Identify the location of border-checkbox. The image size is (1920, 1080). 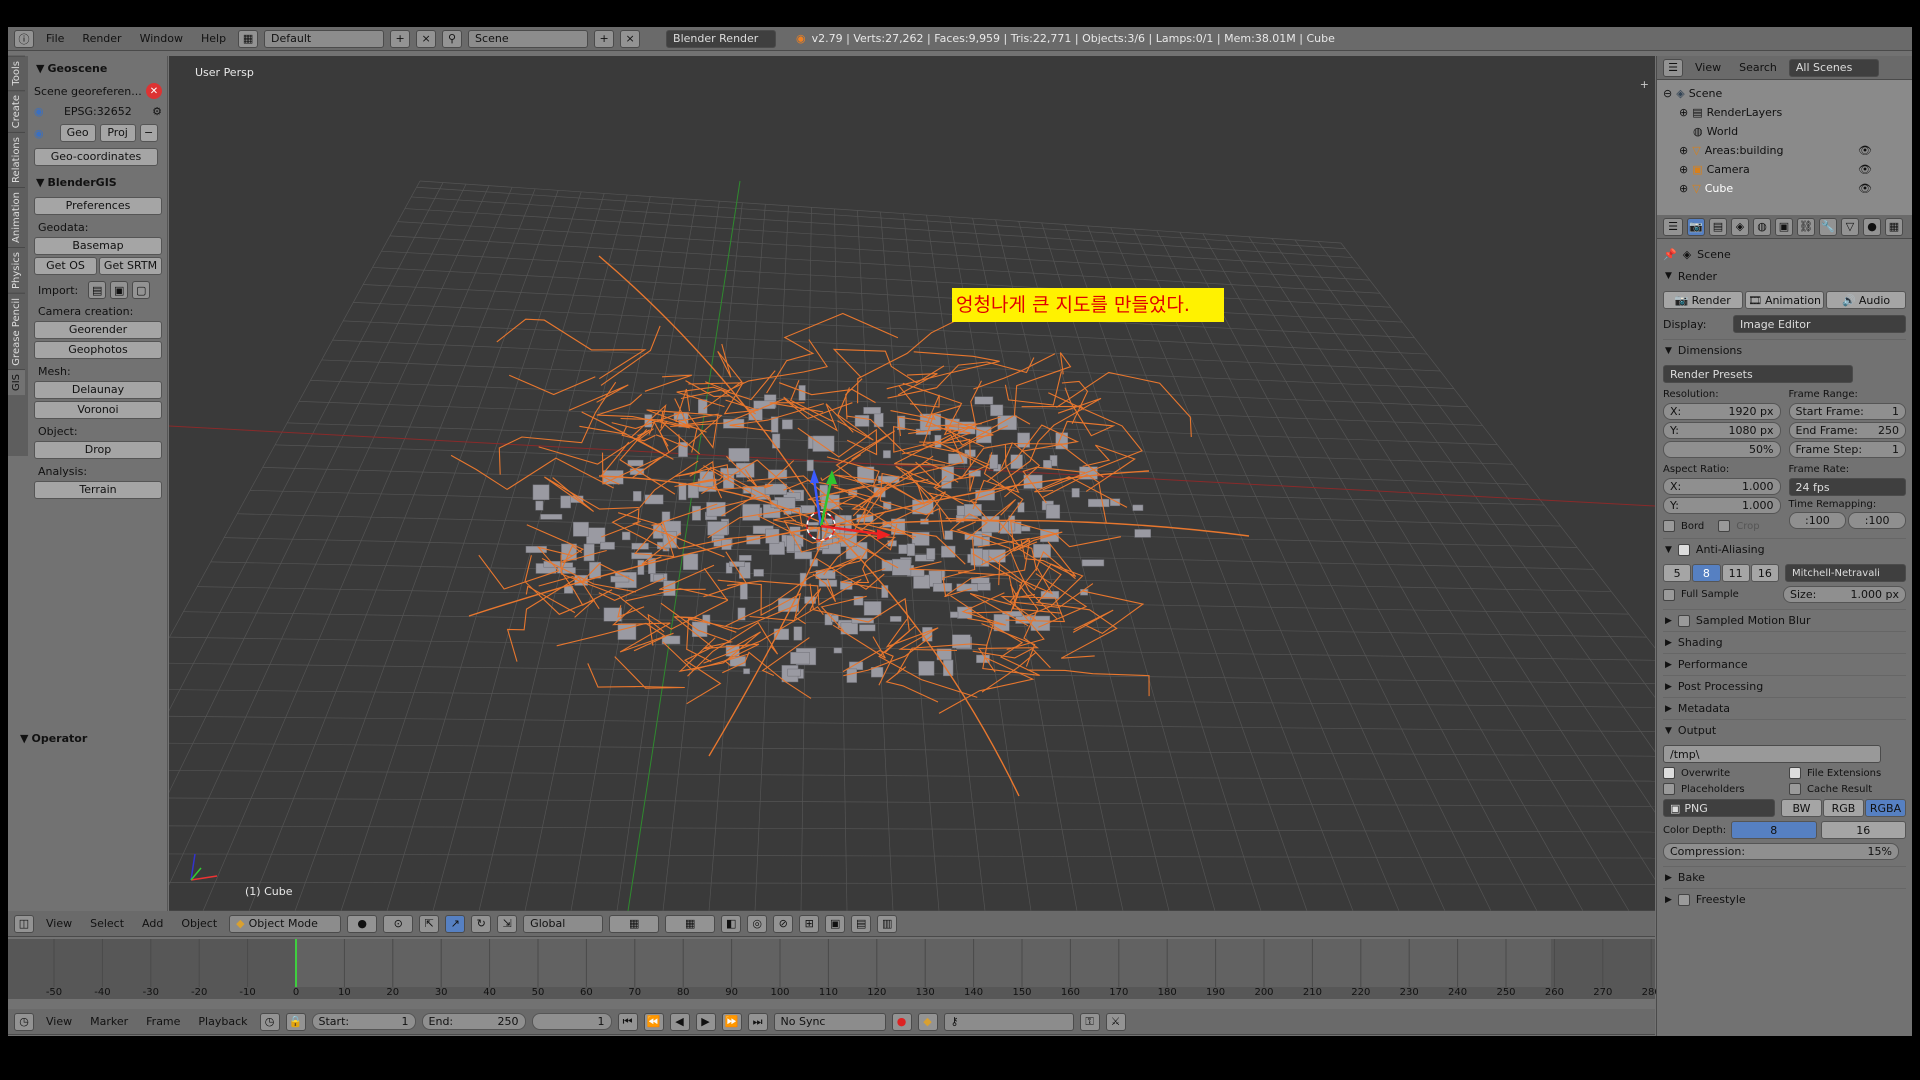
(1669, 526).